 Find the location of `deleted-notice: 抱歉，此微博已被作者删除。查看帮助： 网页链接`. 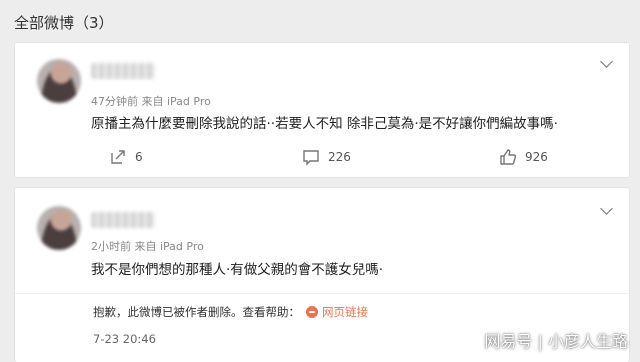

deleted-notice: 抱歉，此微博已被作者删除。查看帮助： 网页链接 is located at coordinates (230, 312).